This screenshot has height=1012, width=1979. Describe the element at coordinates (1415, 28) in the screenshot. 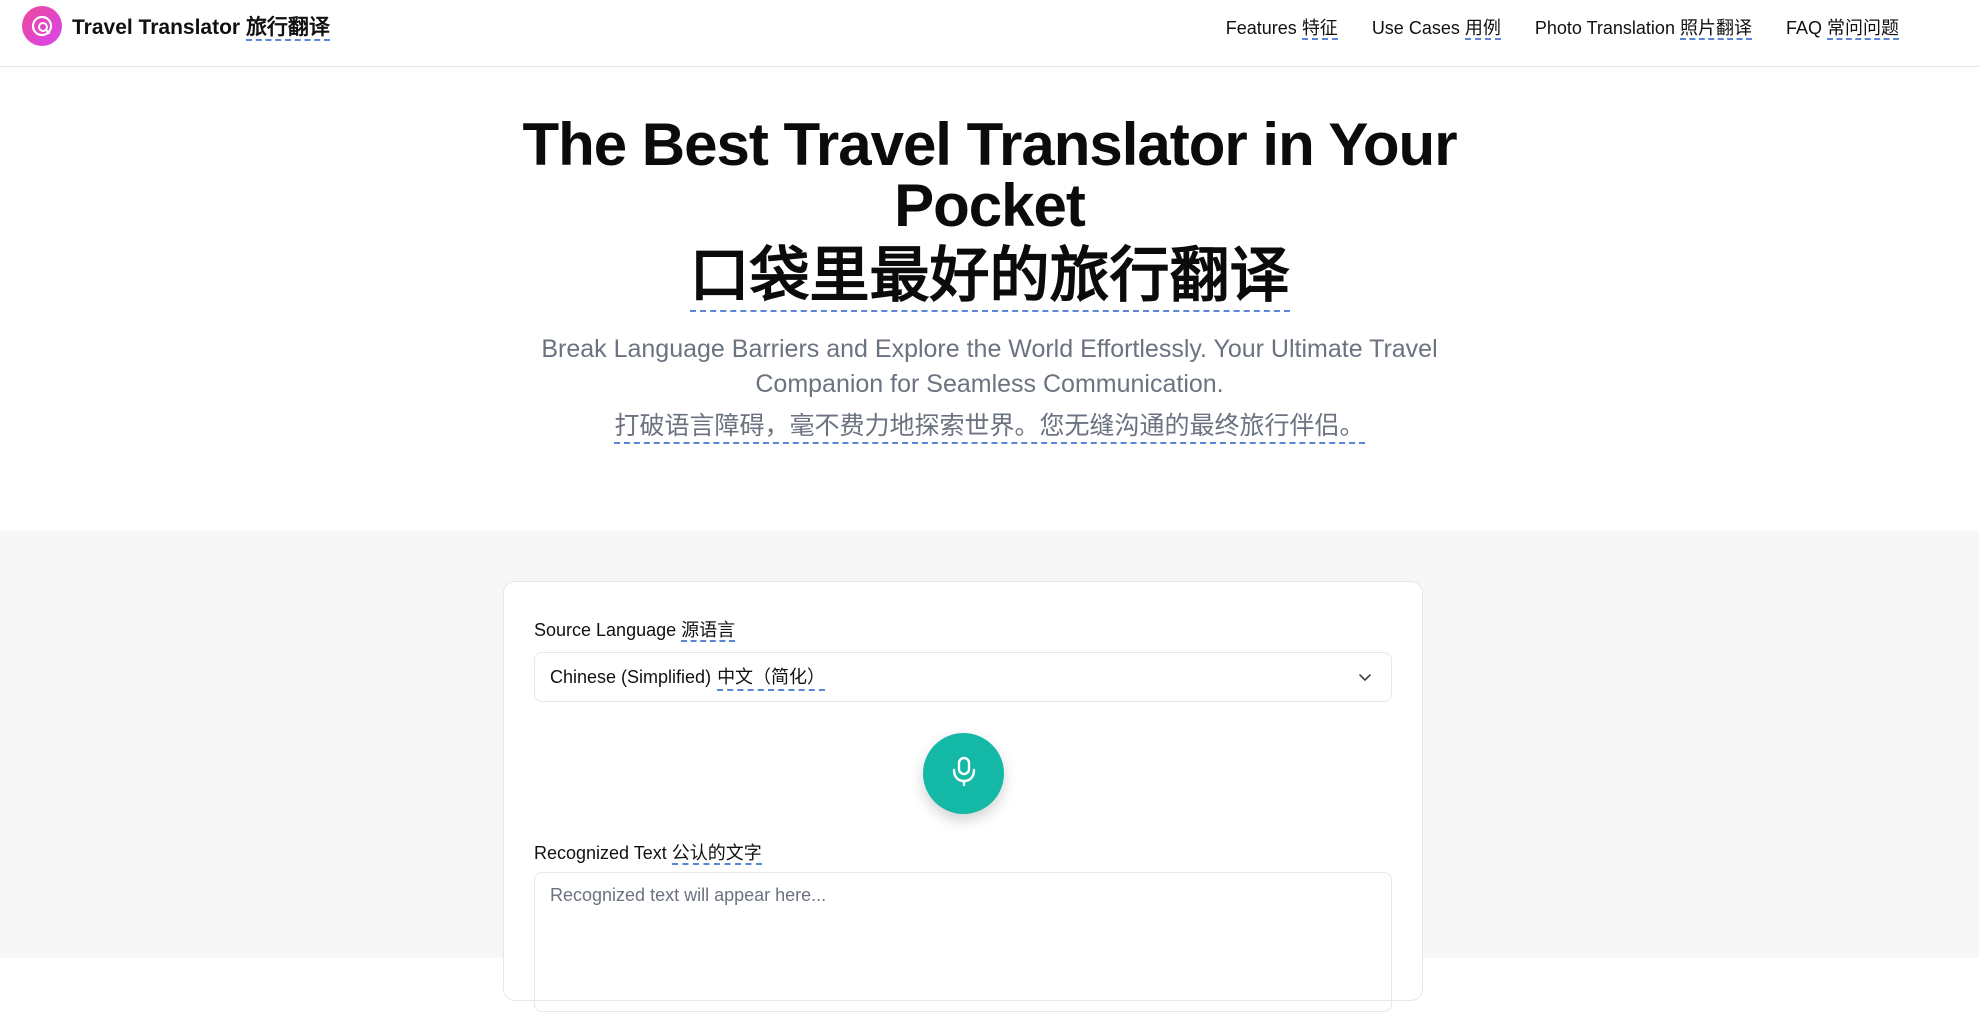

I see `nav-use-cases-en: Use Cases` at that location.